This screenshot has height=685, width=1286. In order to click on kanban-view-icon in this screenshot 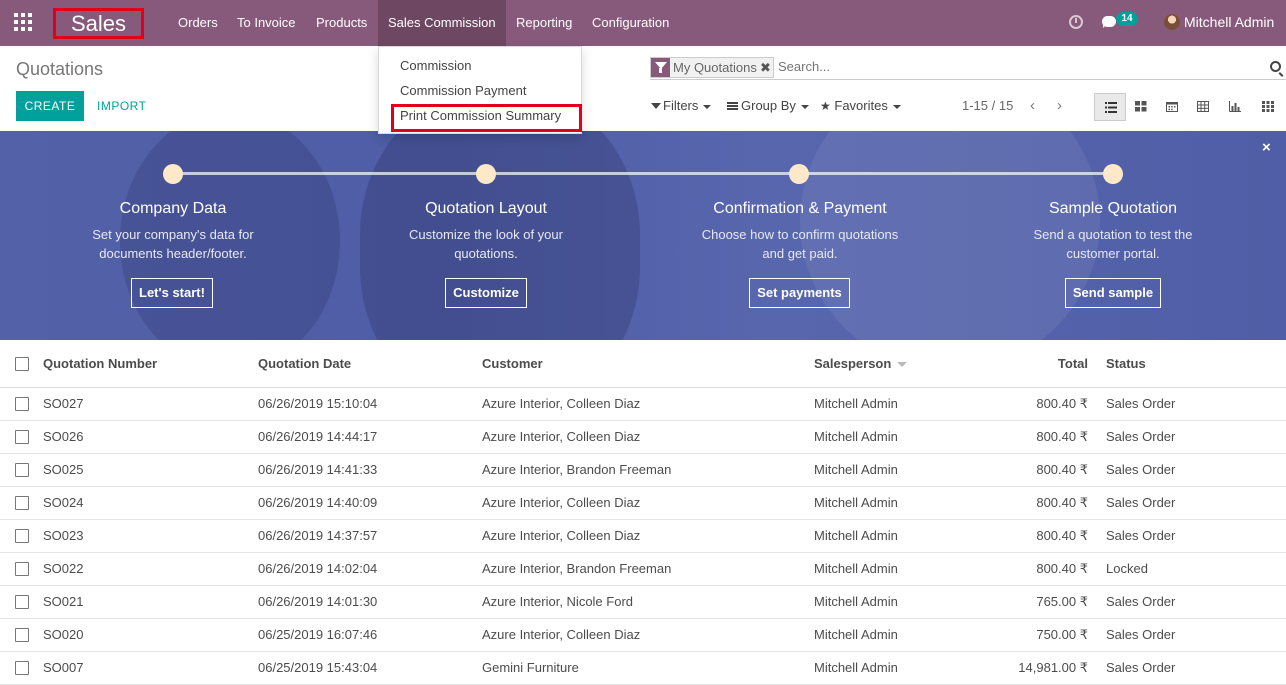, I will do `click(1141, 106)`.